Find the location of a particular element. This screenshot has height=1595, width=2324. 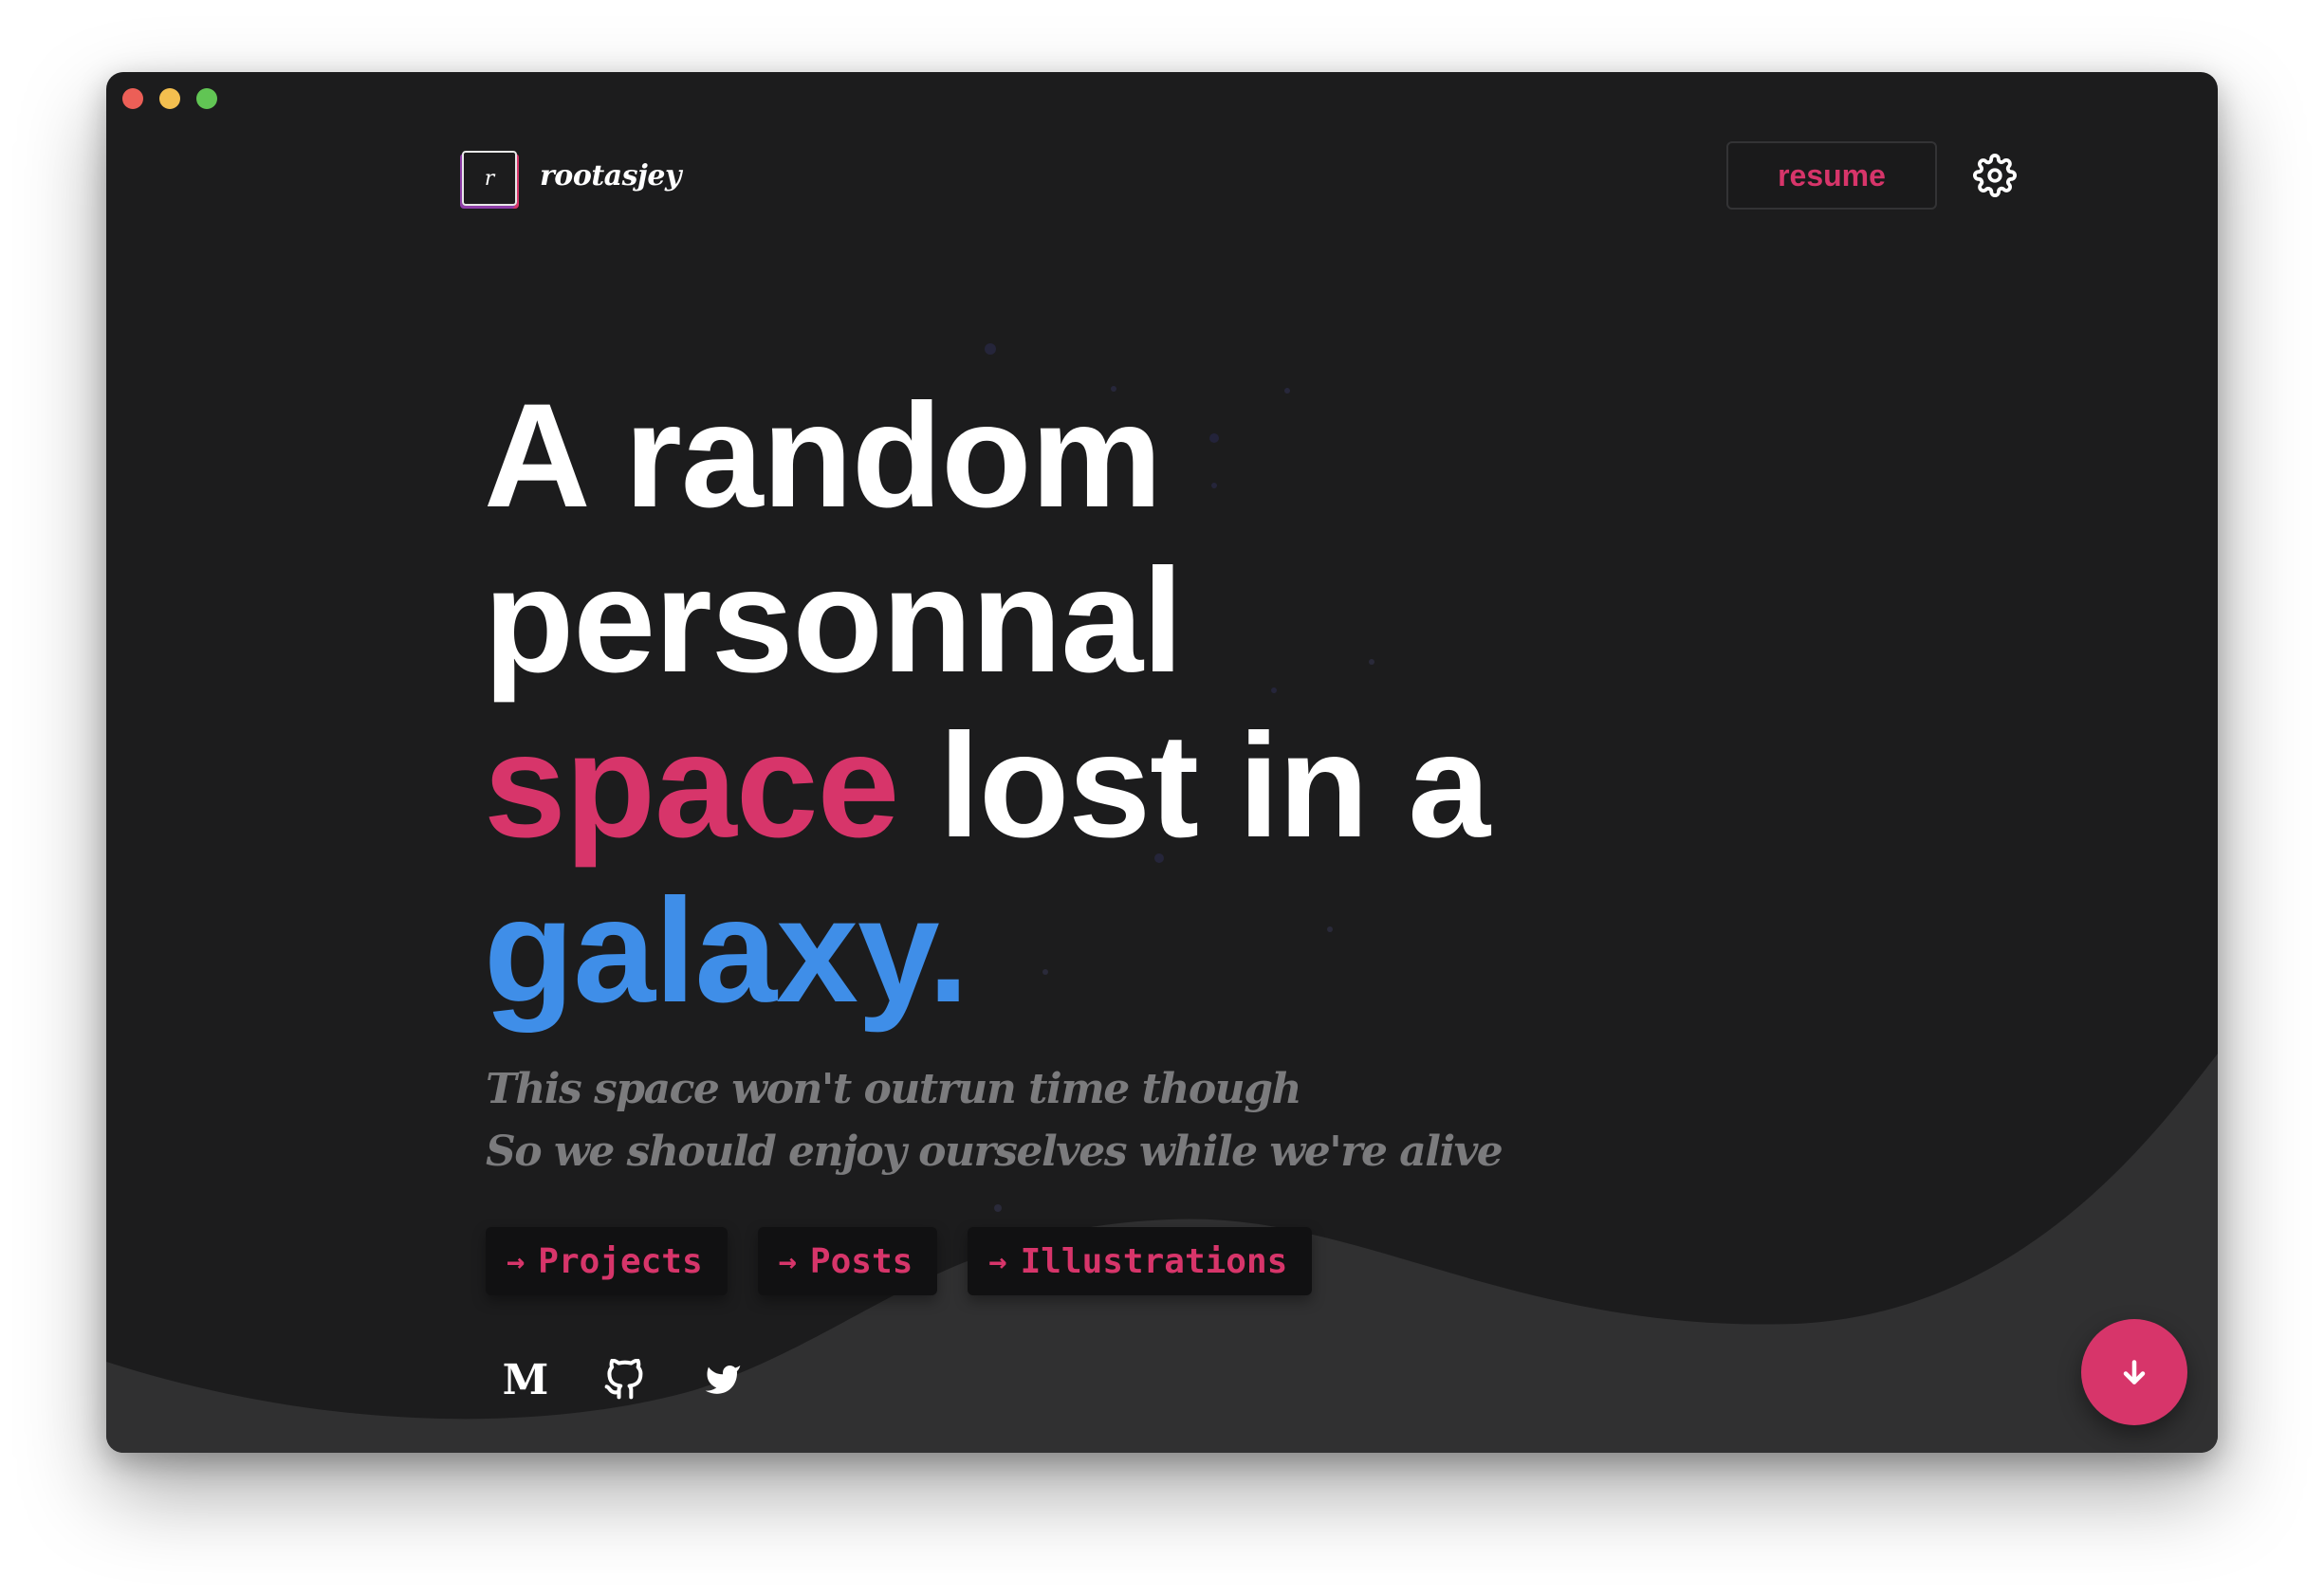

twitter-link is located at coordinates (722, 1379).